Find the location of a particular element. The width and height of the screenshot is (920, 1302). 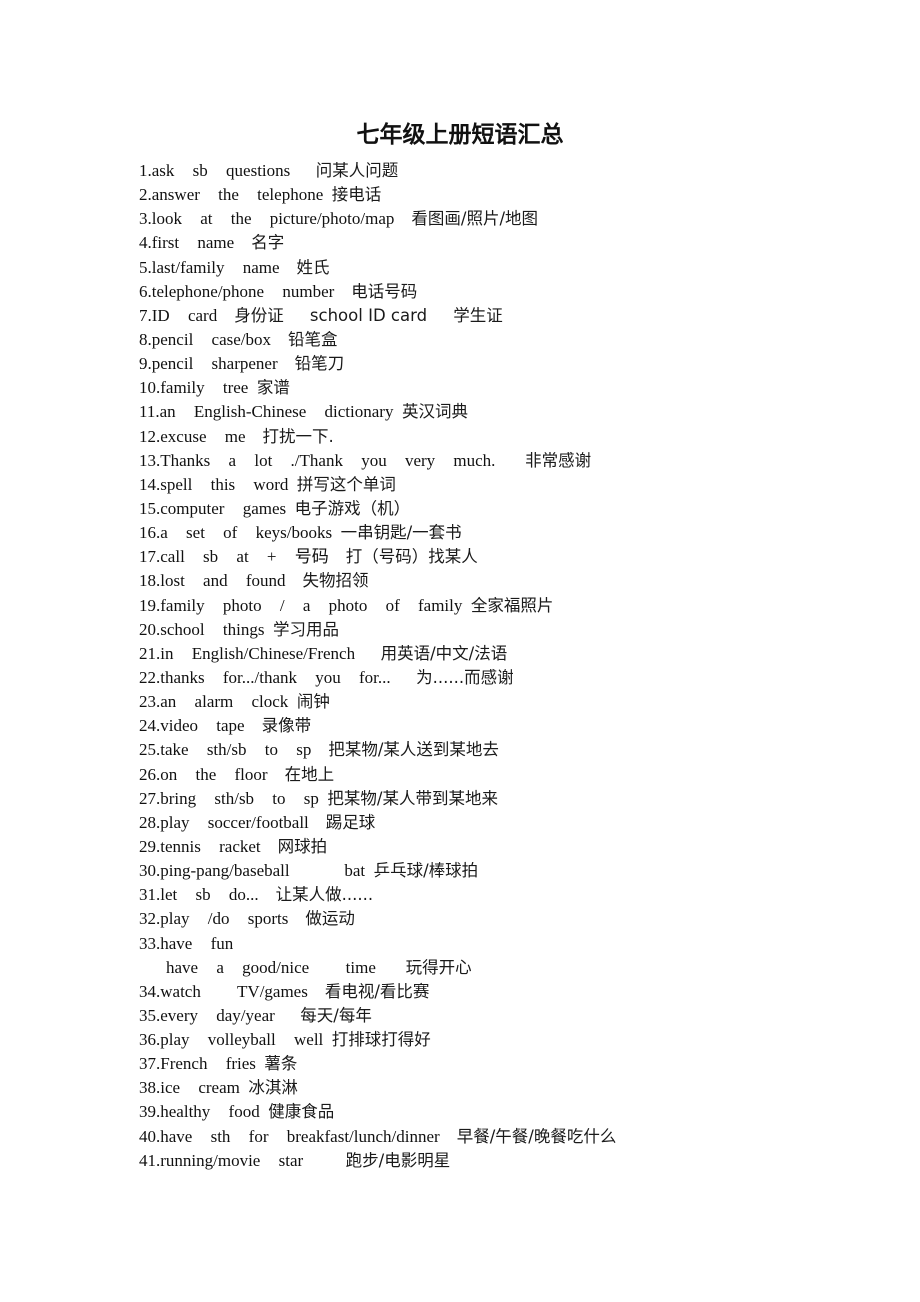

phrase-chinese: 电话号码 is located at coordinates (384, 291).